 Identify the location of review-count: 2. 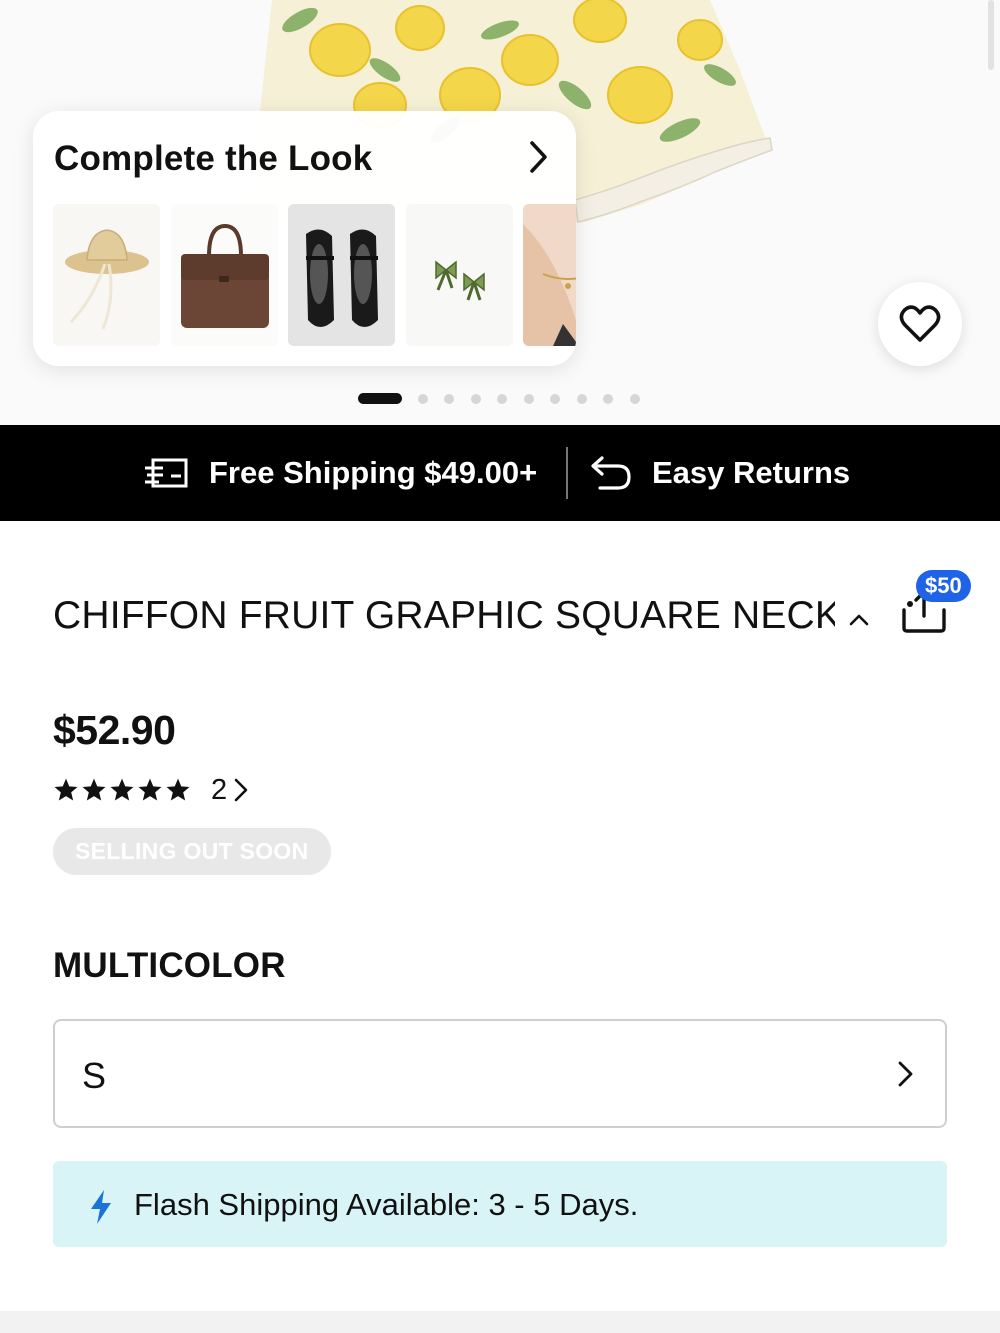
(219, 790).